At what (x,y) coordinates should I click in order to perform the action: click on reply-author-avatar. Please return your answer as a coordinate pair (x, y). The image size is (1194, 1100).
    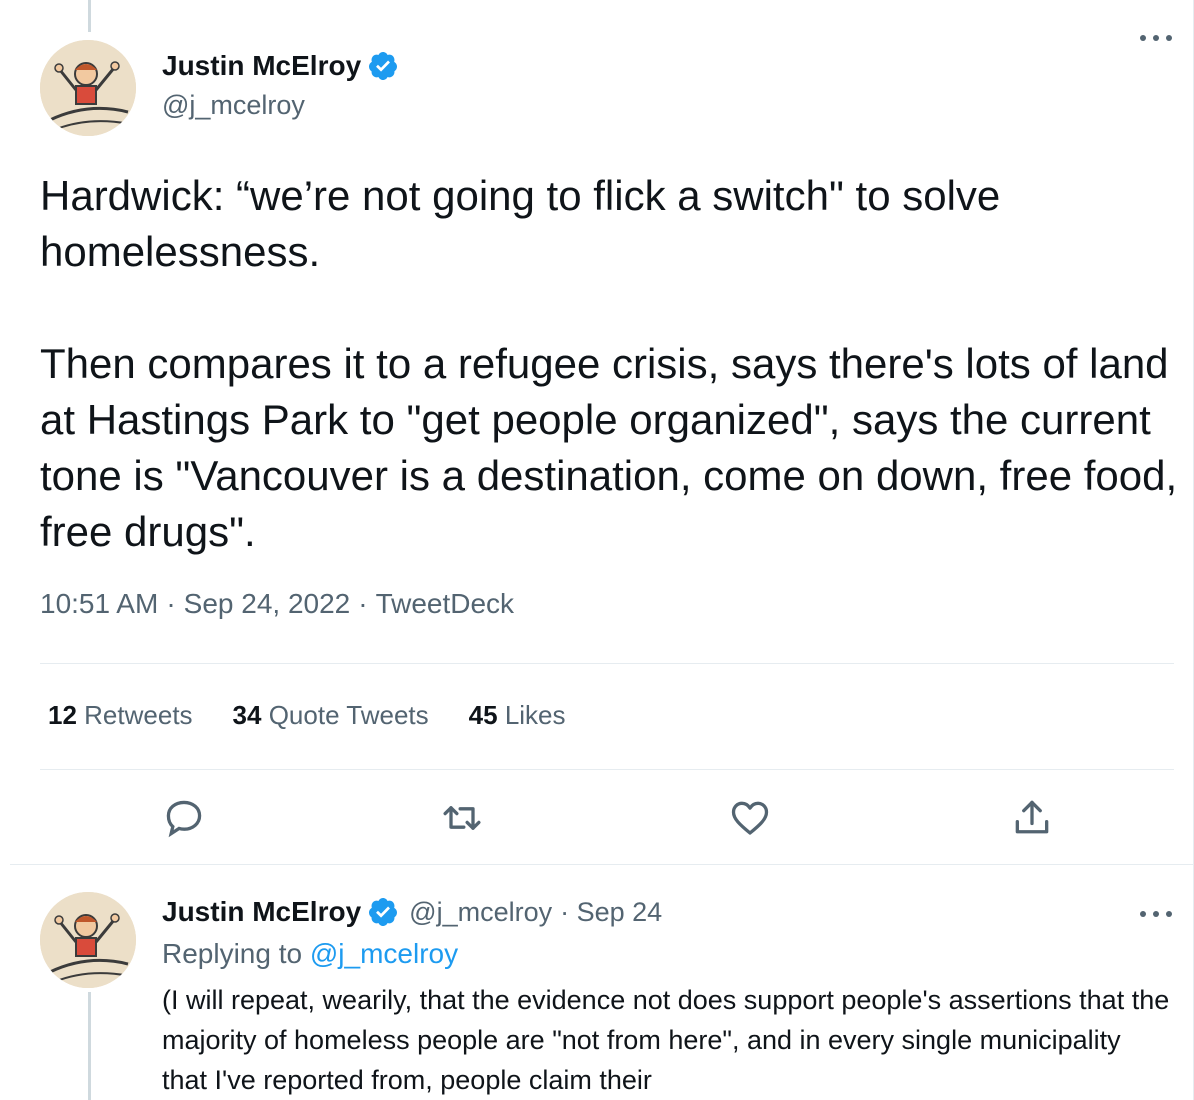
    Looking at the image, I should click on (88, 940).